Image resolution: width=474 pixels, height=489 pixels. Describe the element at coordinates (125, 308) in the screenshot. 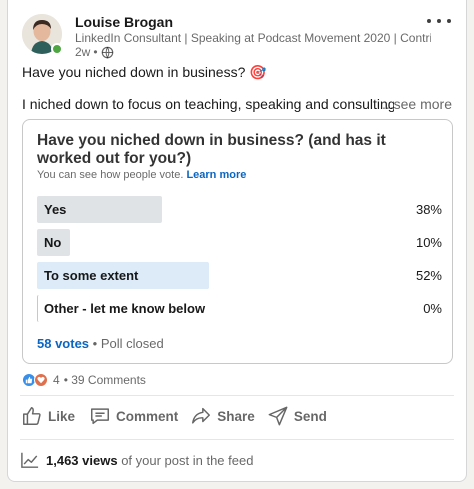

I see `poll-option-label: Other - let me know below` at that location.